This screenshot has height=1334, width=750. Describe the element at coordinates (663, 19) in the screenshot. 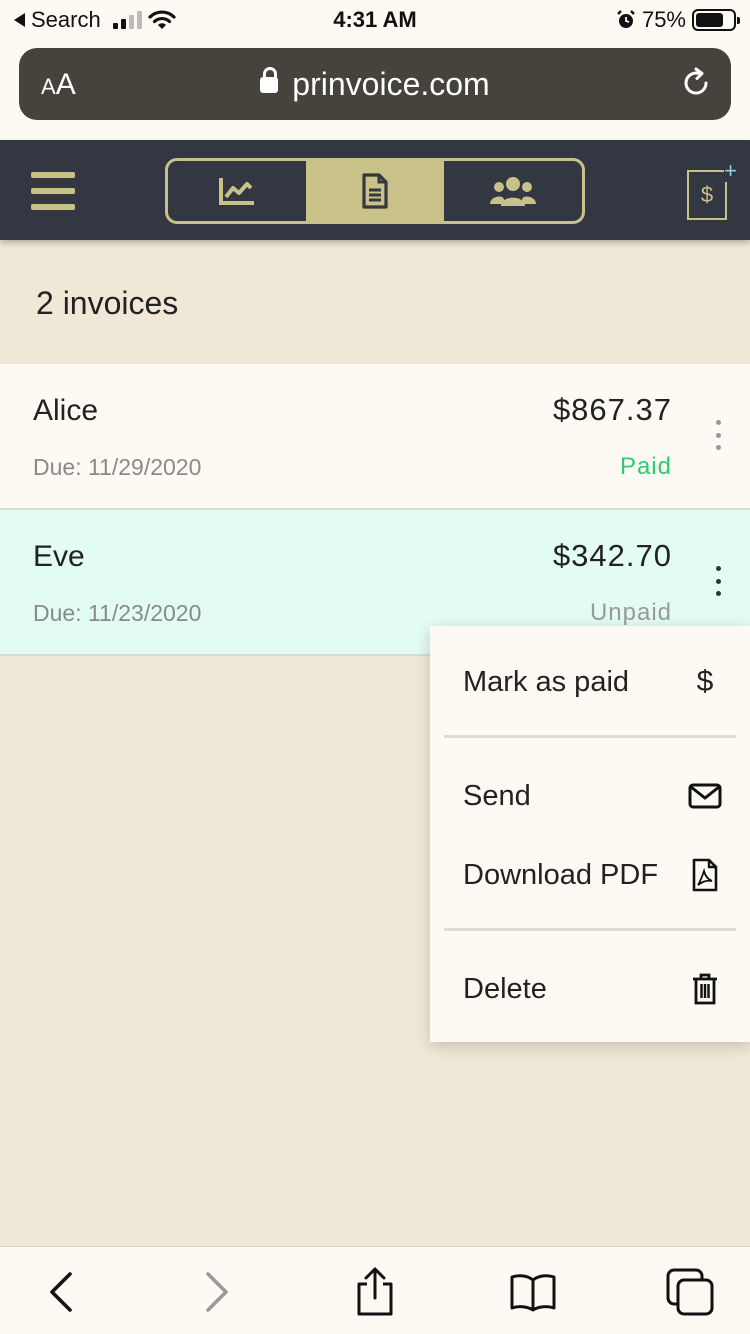

I see `battery-percent: 75%` at that location.